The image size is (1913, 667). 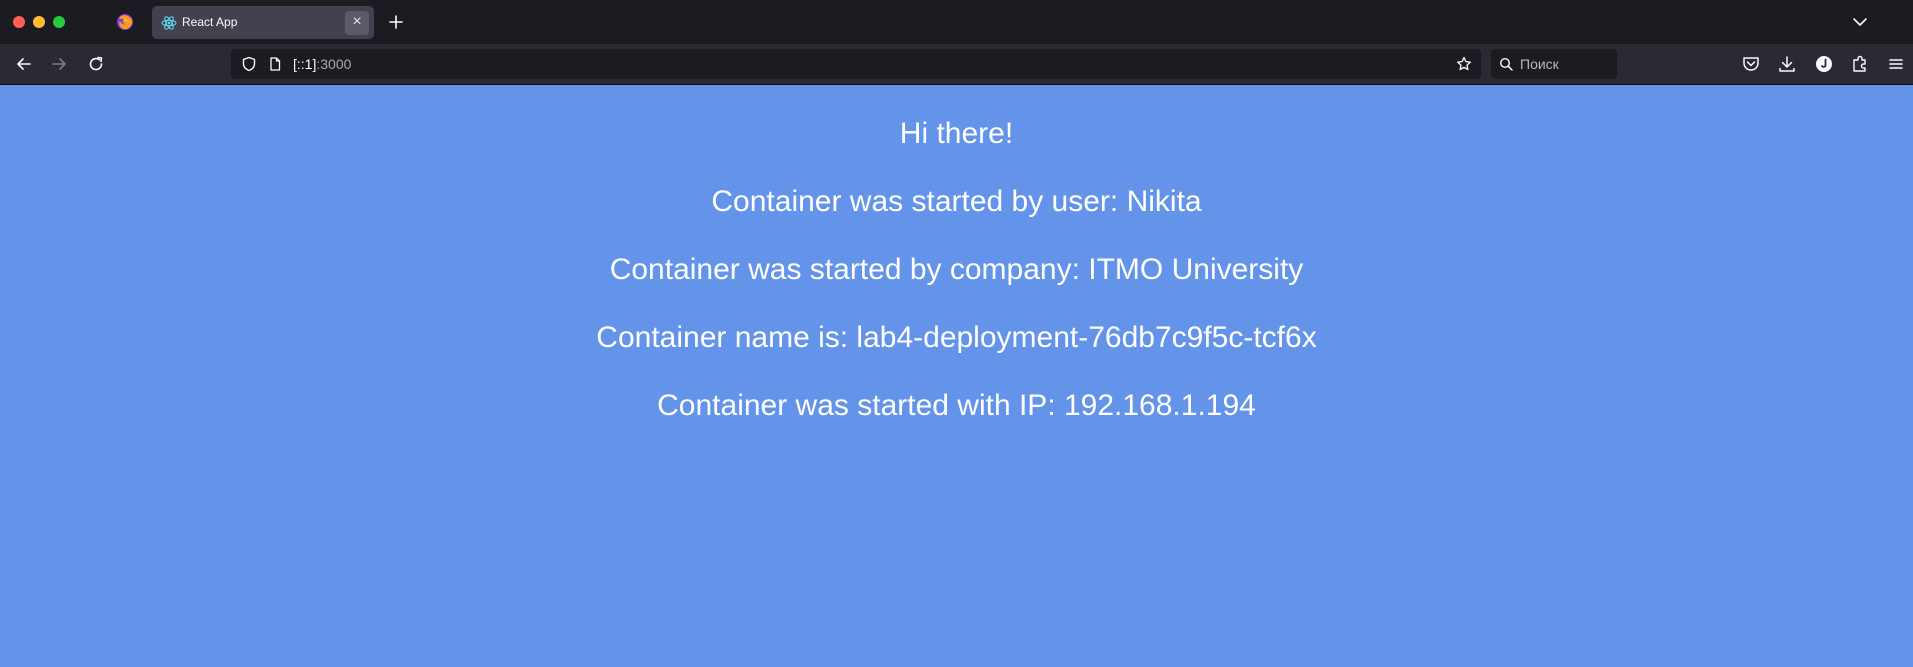 I want to click on react-favicon-icon, so click(x=169, y=23).